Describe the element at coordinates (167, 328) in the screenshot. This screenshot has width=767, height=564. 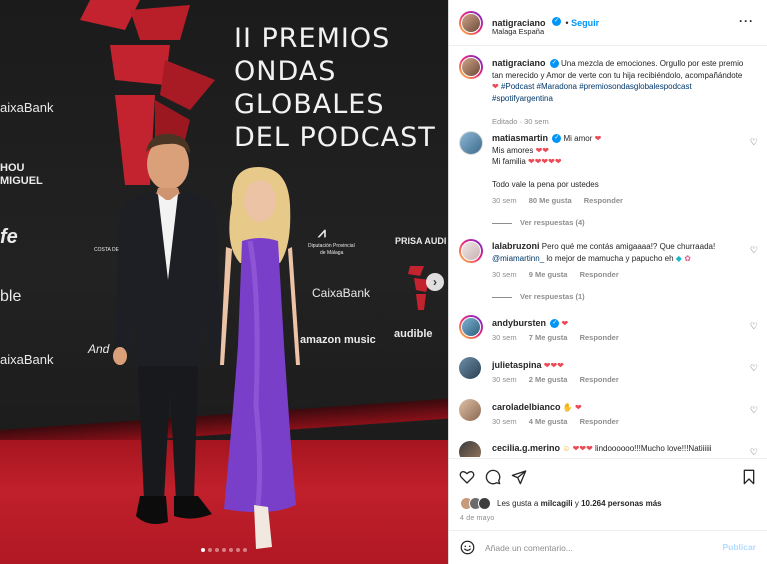
I see `man-in-suit` at that location.